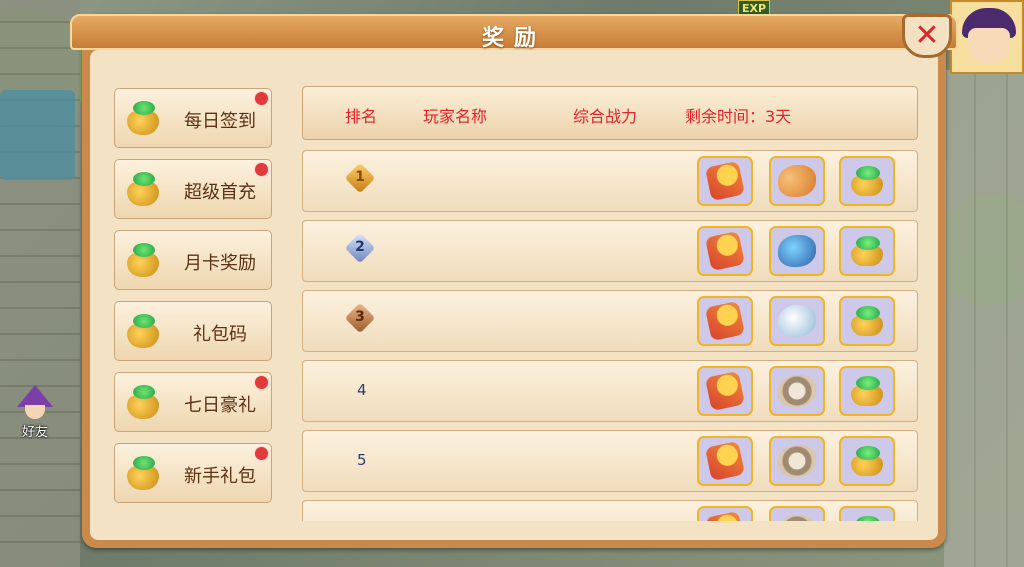  Describe the element at coordinates (605, 116) in the screenshot. I see `header-combat-power: 综合战力` at that location.